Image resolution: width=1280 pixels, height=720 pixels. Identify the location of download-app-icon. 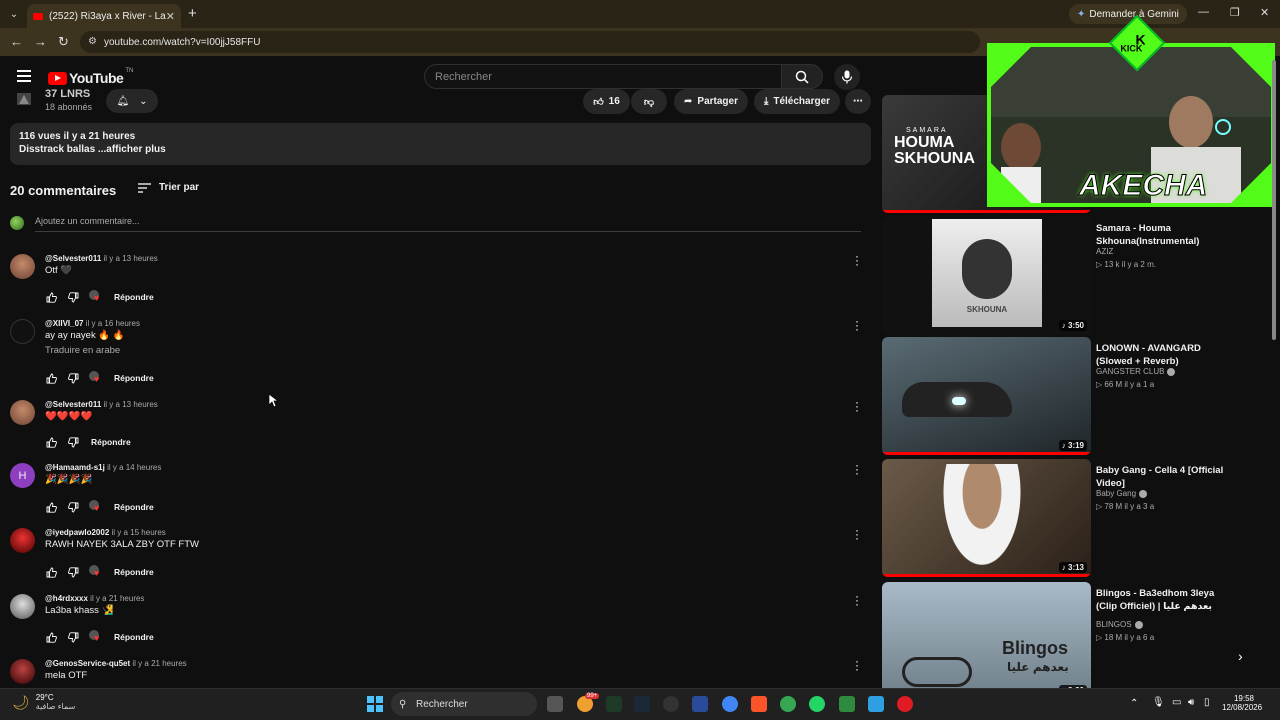
(876, 704).